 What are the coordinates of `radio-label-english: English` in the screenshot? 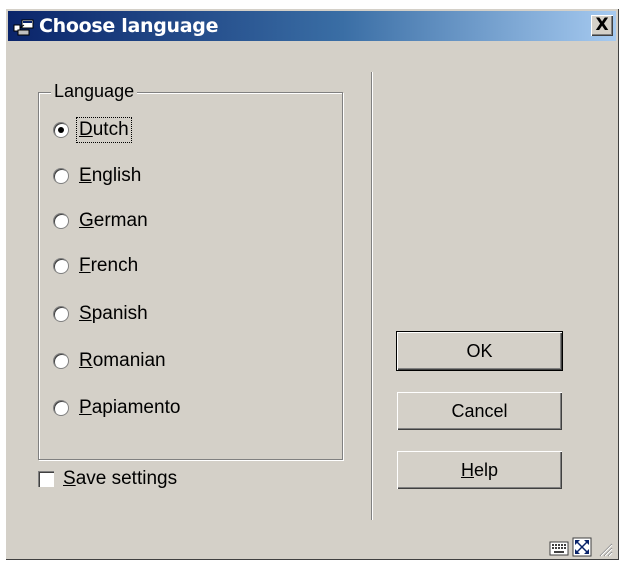 It's located at (110, 175).